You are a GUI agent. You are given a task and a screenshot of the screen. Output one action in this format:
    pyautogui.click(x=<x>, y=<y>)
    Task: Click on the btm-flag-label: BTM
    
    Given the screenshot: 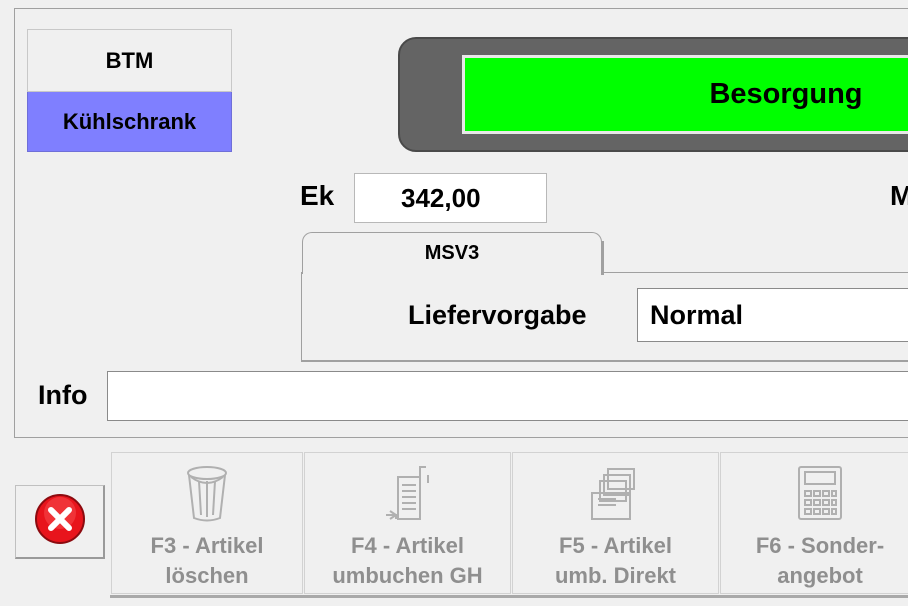 What is the action you would take?
    pyautogui.click(x=129, y=60)
    